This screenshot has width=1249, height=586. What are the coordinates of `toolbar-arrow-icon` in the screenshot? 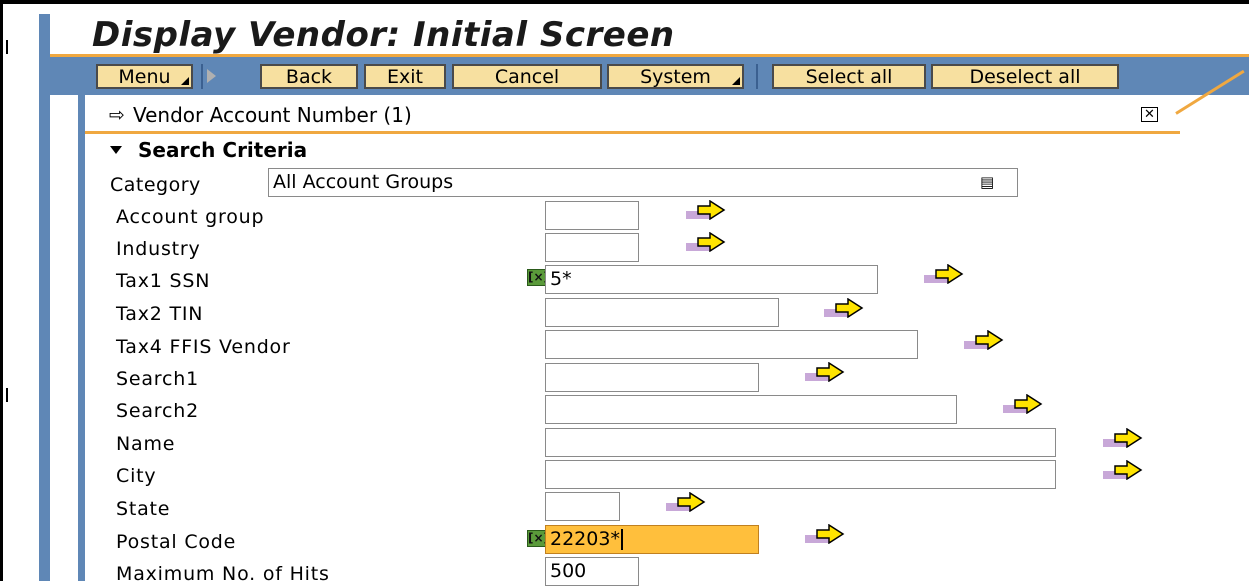 It's located at (211, 76).